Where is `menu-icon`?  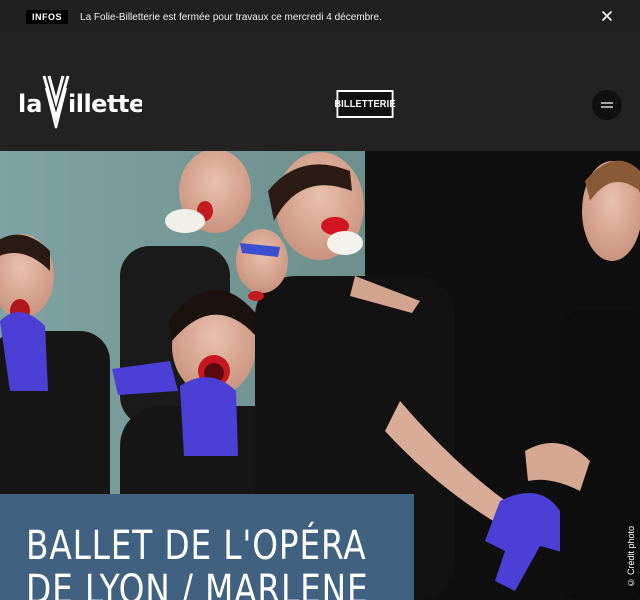 menu-icon is located at coordinates (607, 105).